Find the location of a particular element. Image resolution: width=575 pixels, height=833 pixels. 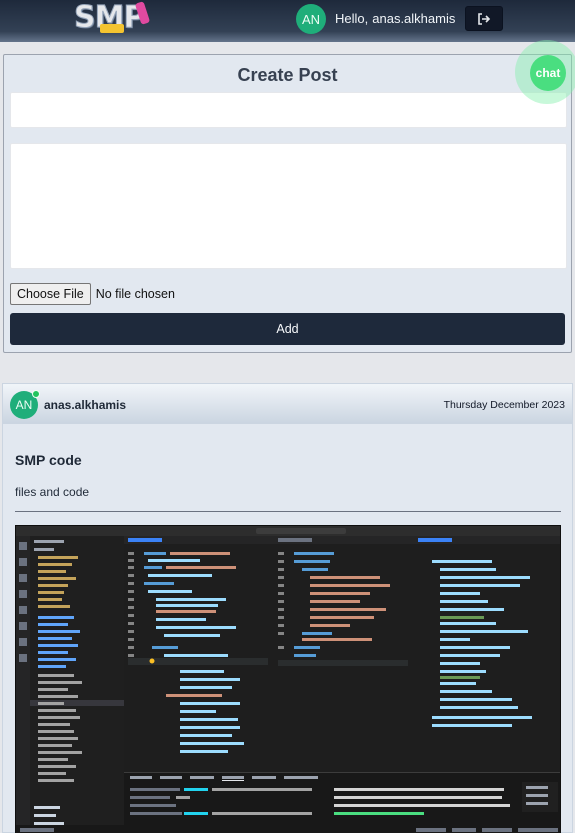

greeting: Hello, anas.alkhamis is located at coordinates (395, 18).